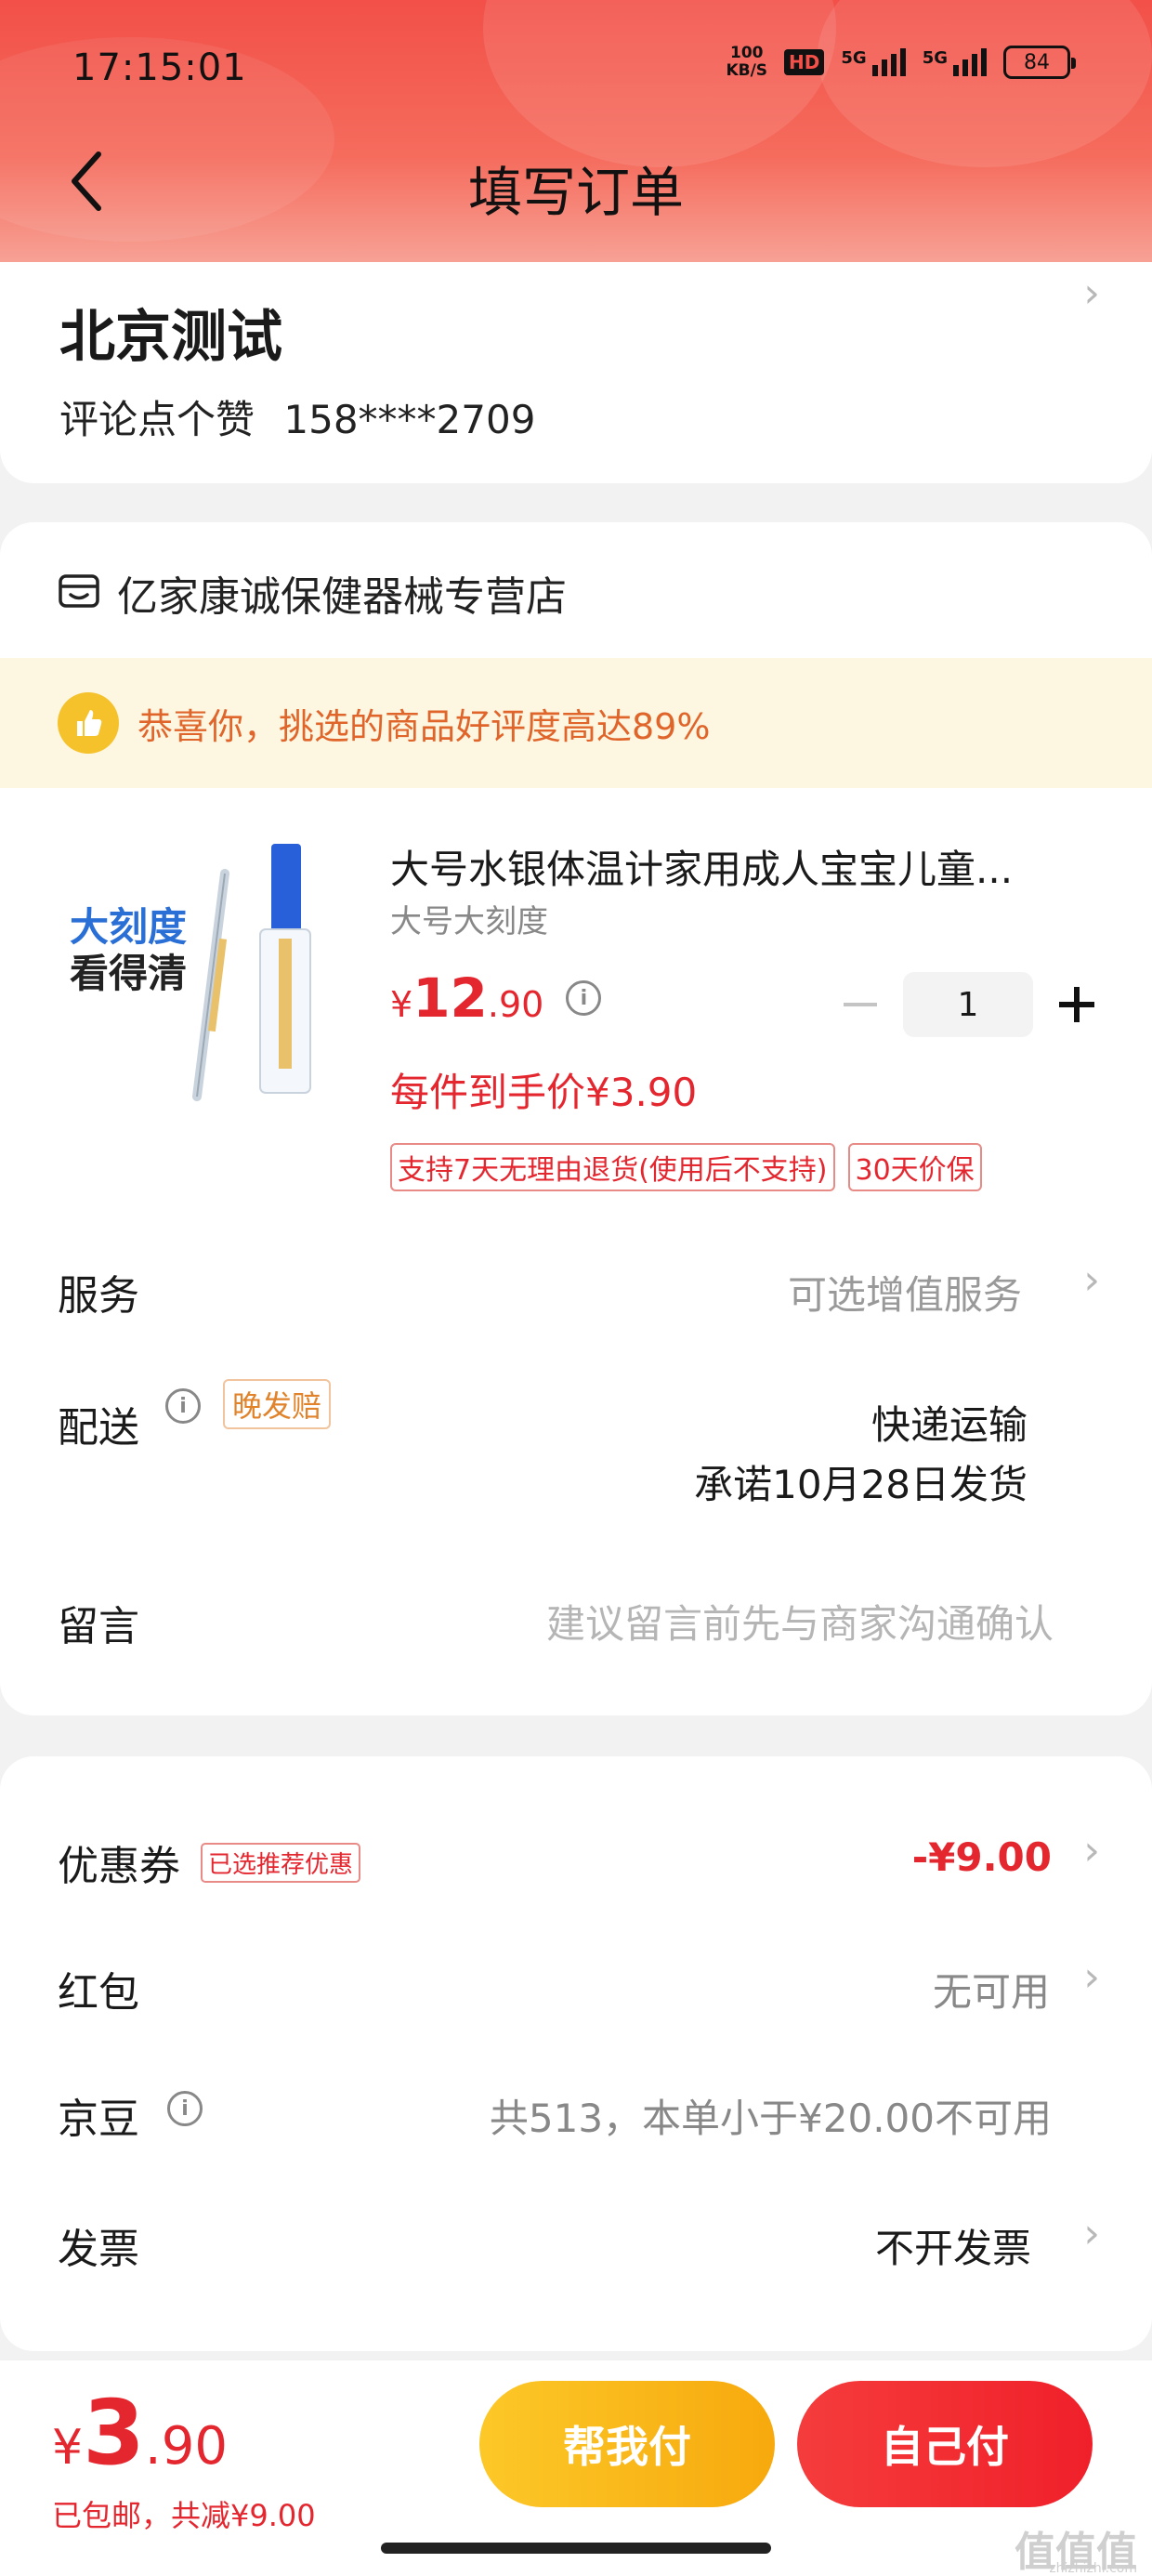  I want to click on status-time: 17:15:01, so click(159, 67).